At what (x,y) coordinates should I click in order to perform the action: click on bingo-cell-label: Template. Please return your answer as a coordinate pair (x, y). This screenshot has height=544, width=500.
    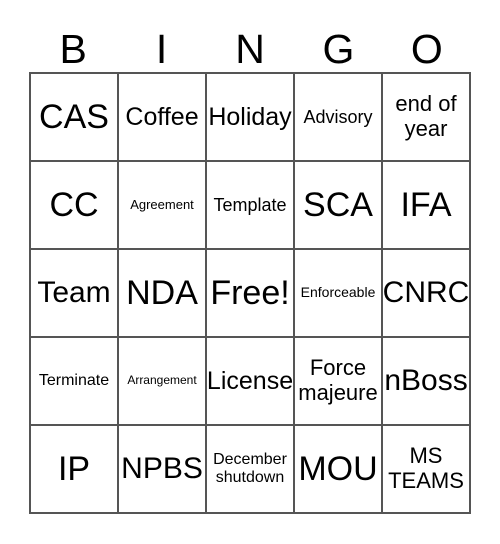
    Looking at the image, I should click on (250, 204).